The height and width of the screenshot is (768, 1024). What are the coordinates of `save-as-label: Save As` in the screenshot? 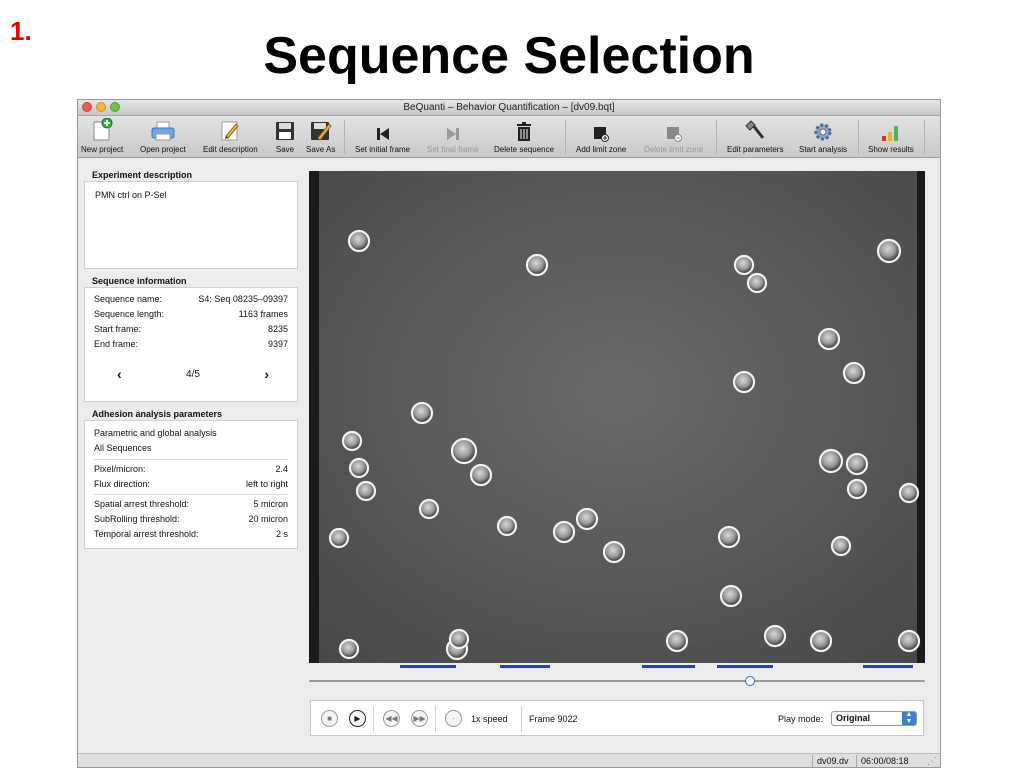 It's located at (321, 149).